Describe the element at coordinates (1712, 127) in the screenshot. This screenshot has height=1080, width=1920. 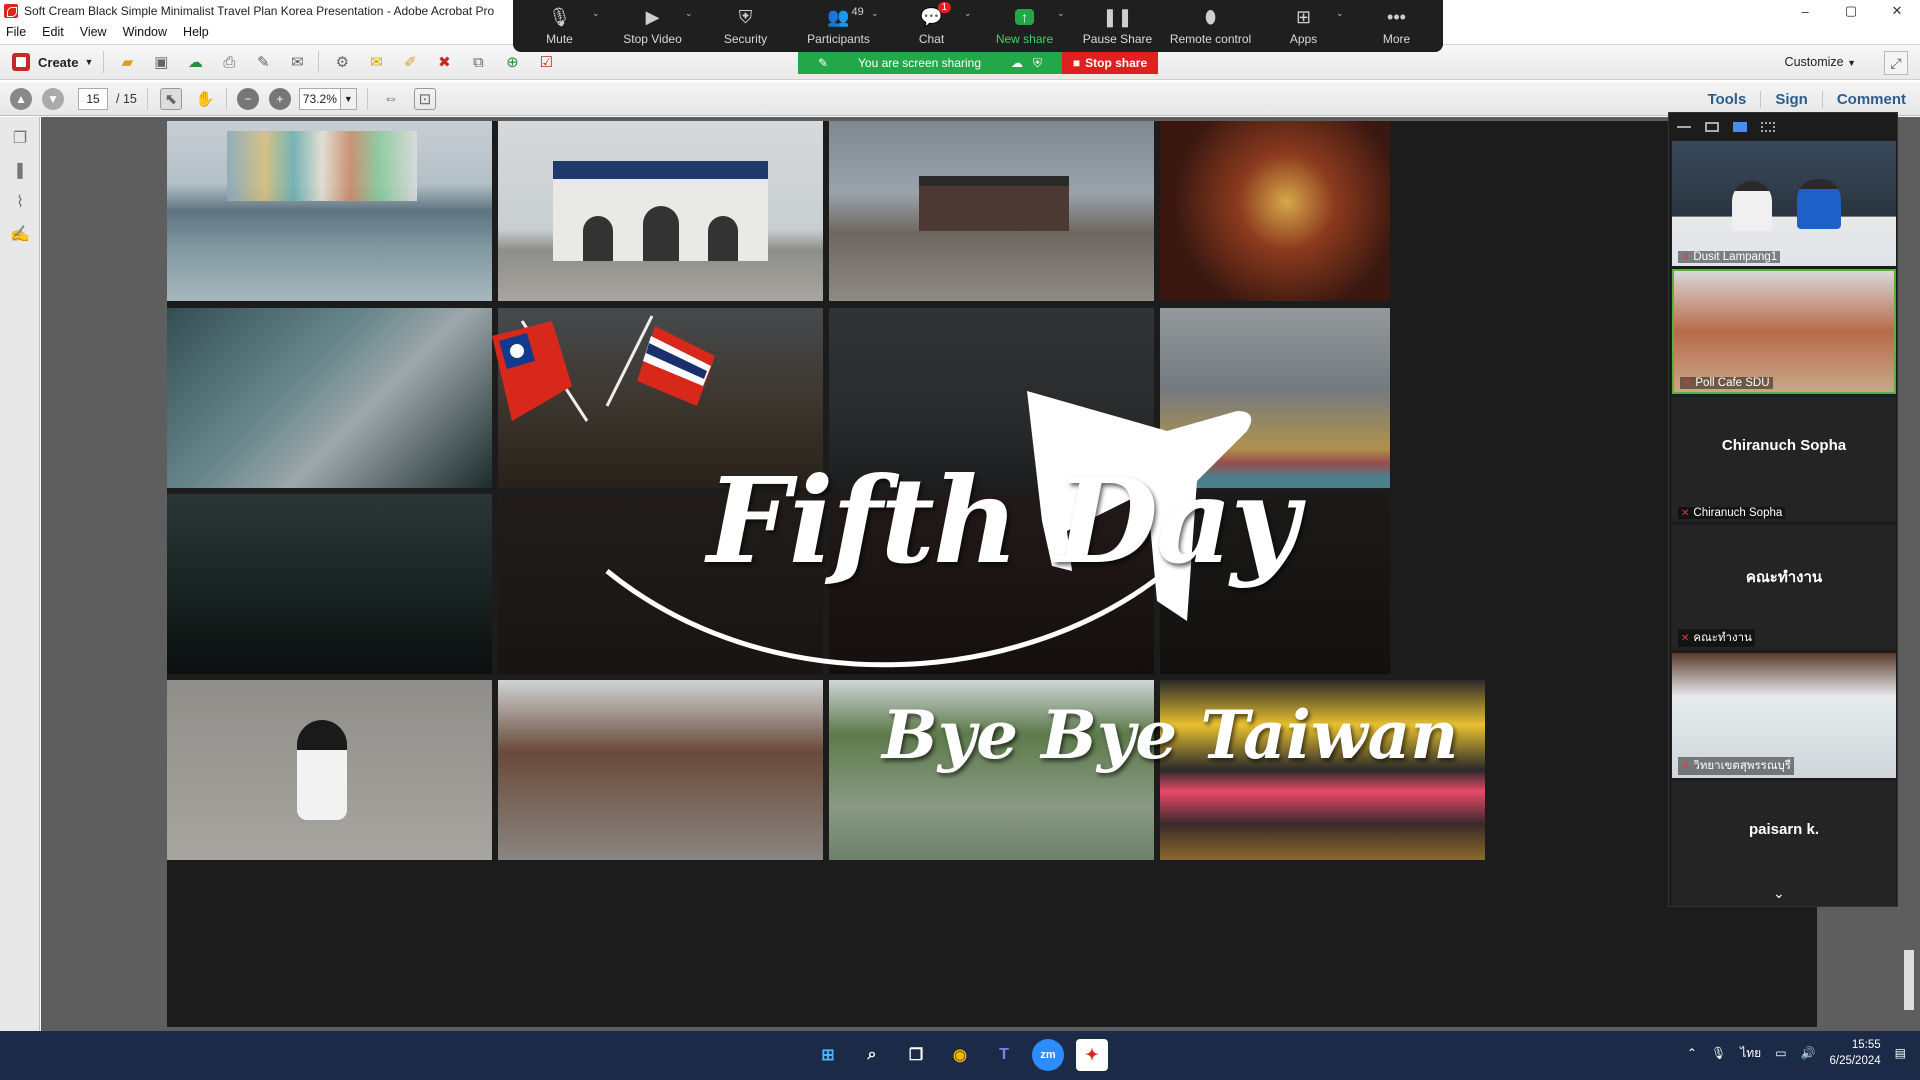
I see `single-view-icon` at that location.